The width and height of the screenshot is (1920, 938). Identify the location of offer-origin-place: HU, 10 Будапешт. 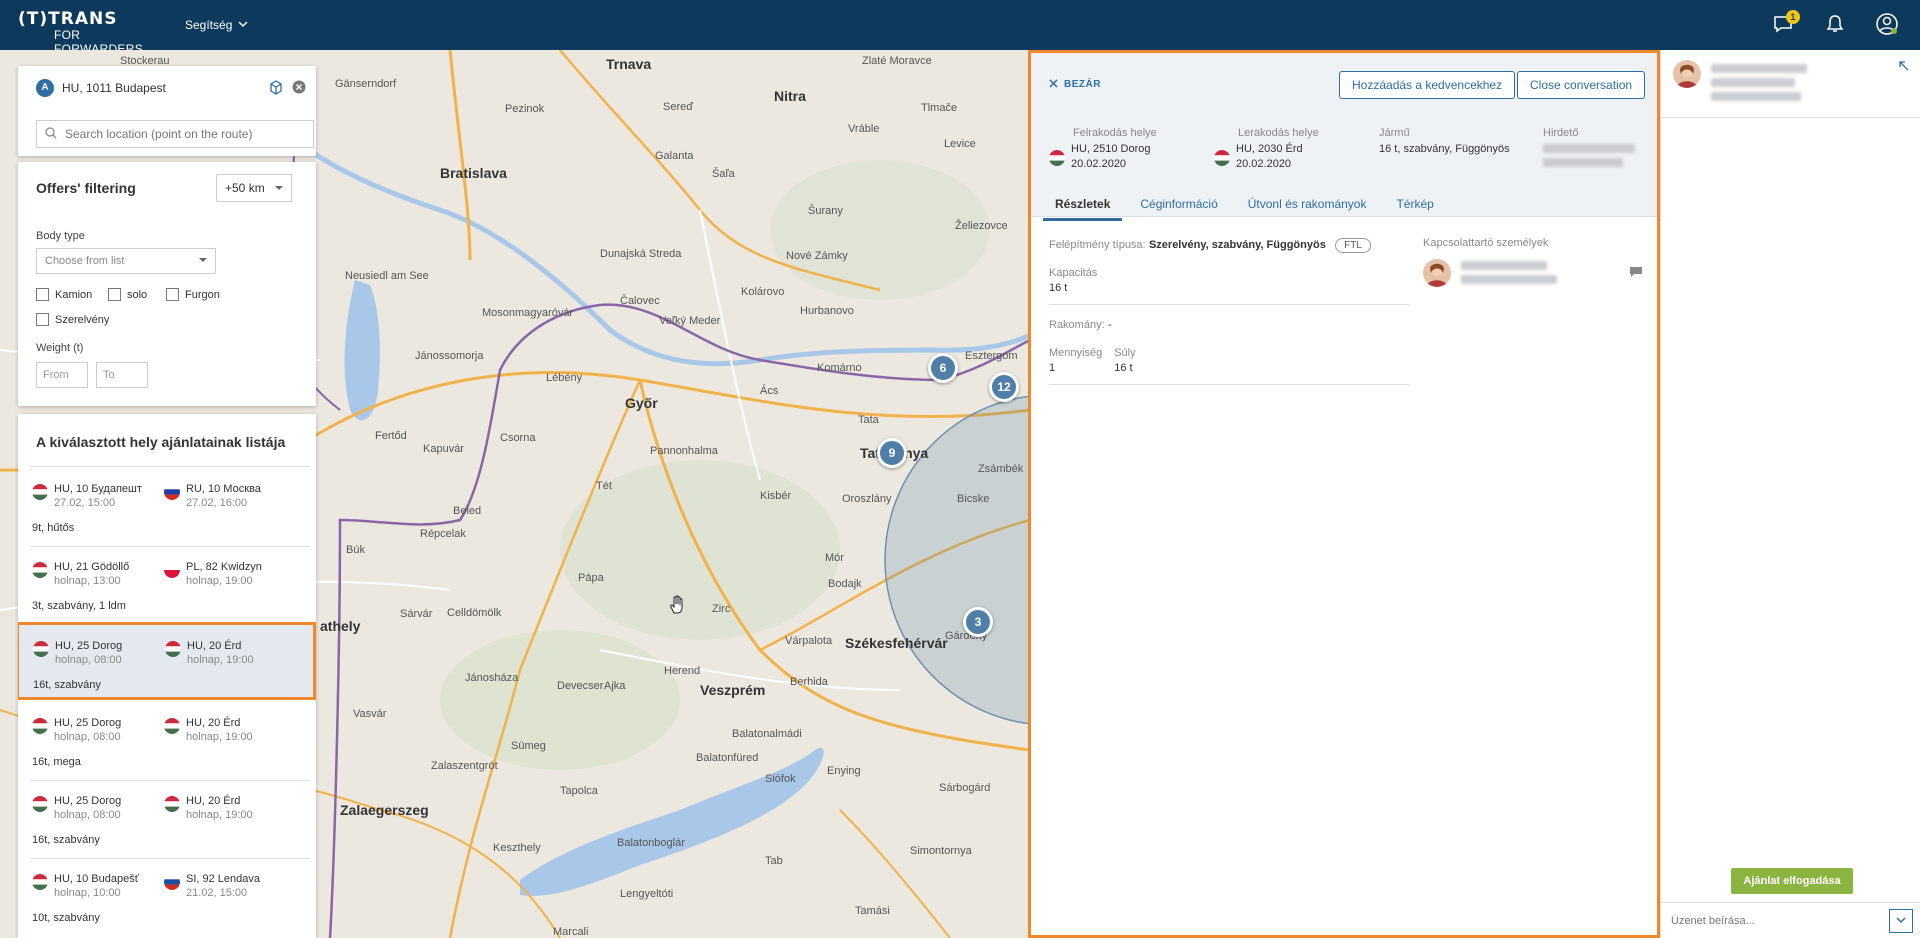
(98, 489).